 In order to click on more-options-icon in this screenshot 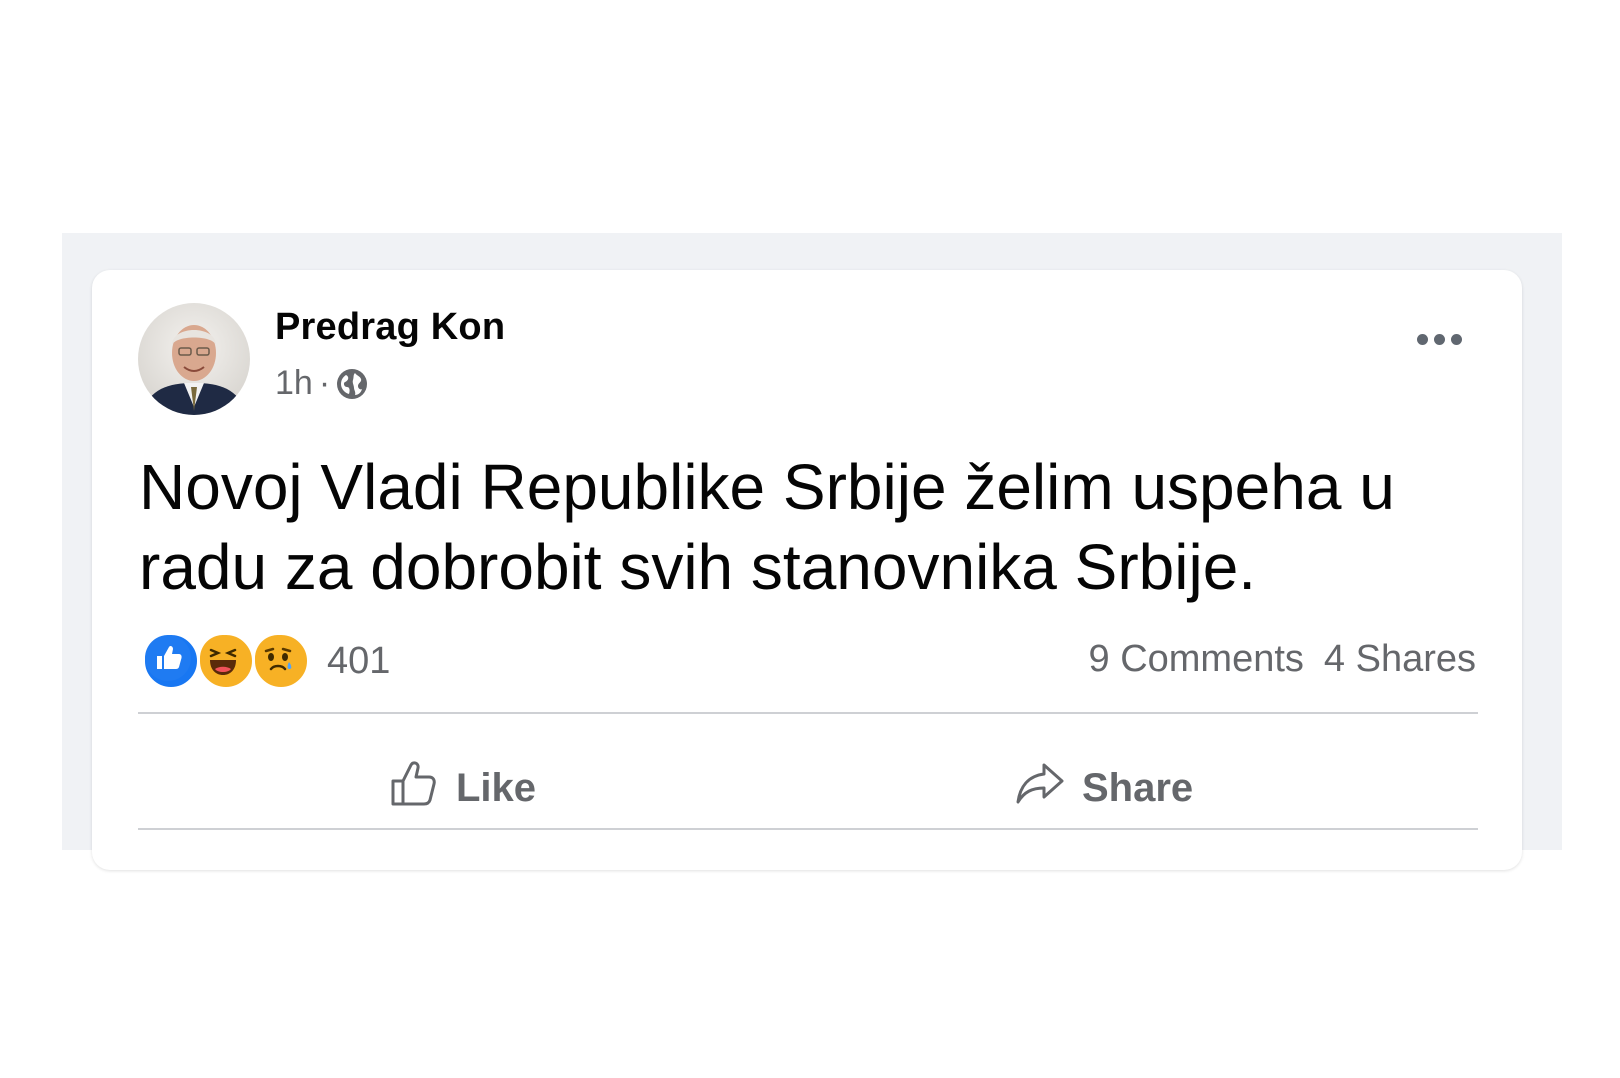, I will do `click(1422, 339)`.